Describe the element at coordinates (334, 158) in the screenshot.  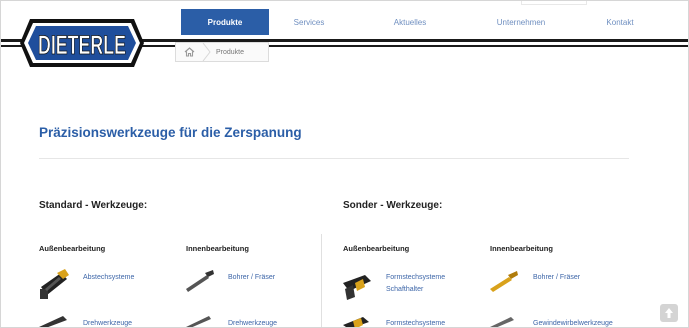
I see `title-divider` at that location.